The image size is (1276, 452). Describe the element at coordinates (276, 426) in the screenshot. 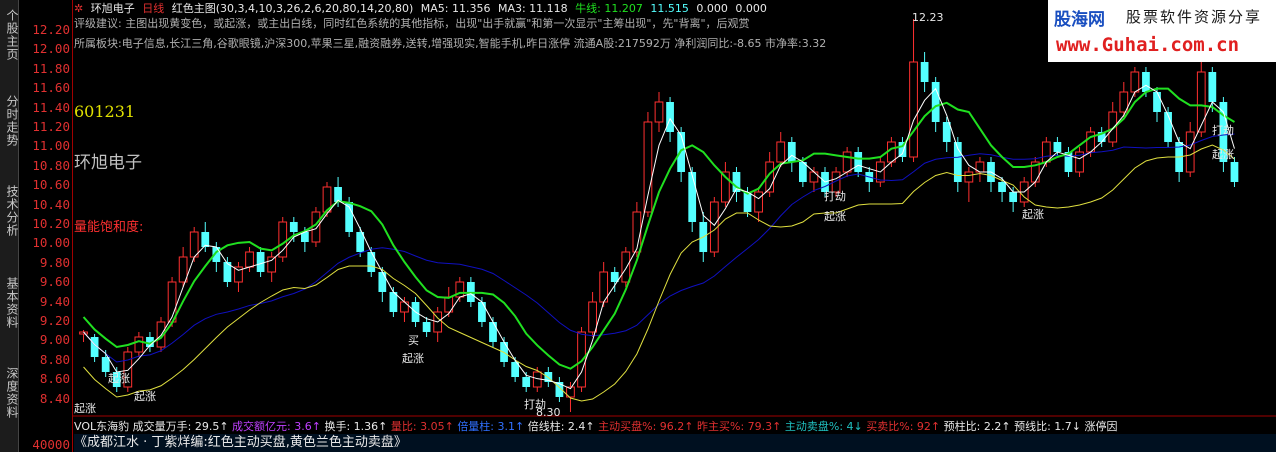

I see `vol-amount: 成交额亿元: 3.6↑` at that location.